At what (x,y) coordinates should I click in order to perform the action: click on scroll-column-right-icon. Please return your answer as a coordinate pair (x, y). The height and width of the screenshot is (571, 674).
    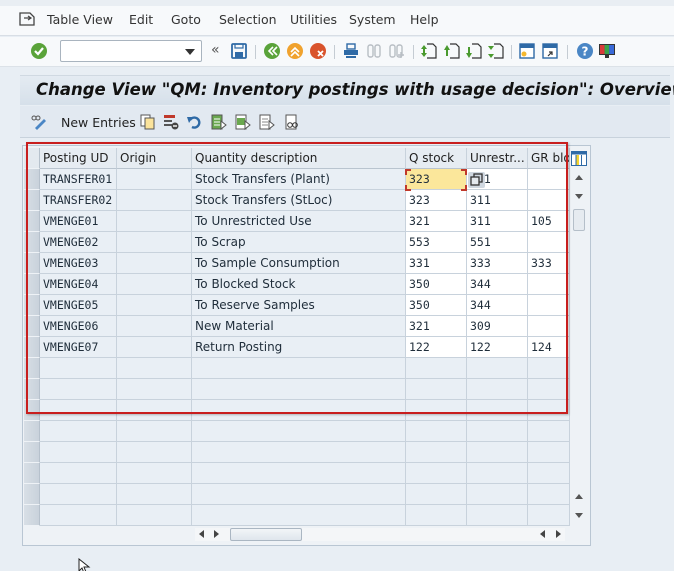
    Looking at the image, I should click on (558, 534).